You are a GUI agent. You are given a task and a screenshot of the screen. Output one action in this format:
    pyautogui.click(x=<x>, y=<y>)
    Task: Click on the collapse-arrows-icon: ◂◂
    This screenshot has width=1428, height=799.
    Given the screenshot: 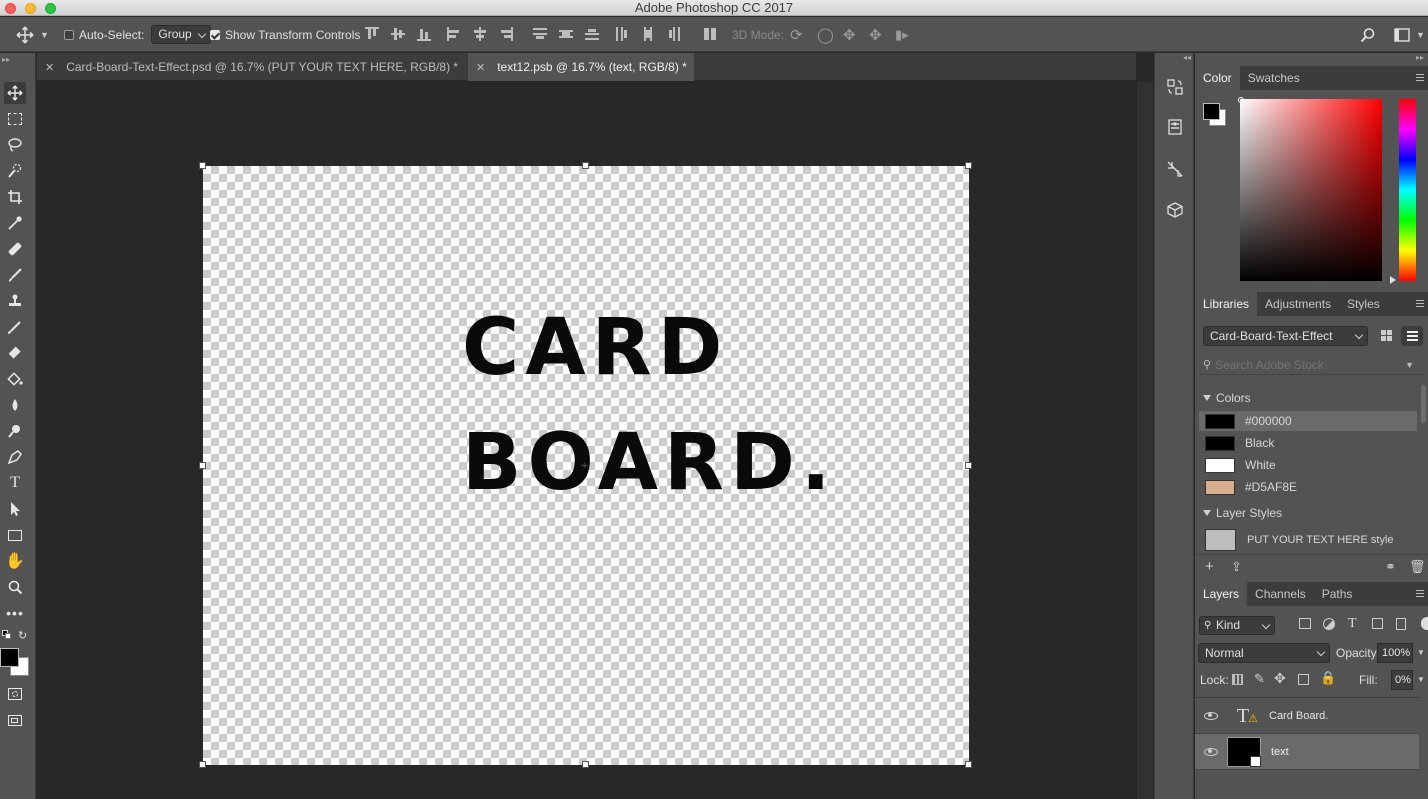 What is the action you would take?
    pyautogui.click(x=1187, y=57)
    